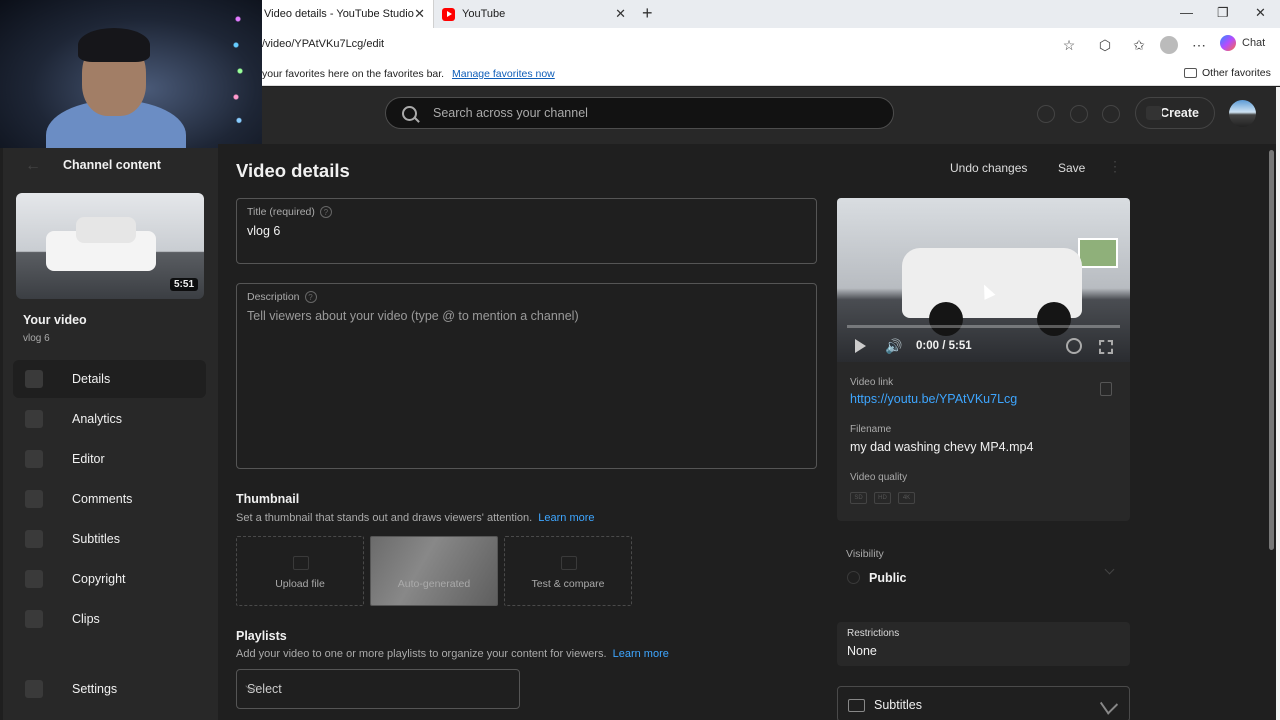 This screenshot has height=720, width=1280. I want to click on option-label: Test & compare, so click(568, 584).